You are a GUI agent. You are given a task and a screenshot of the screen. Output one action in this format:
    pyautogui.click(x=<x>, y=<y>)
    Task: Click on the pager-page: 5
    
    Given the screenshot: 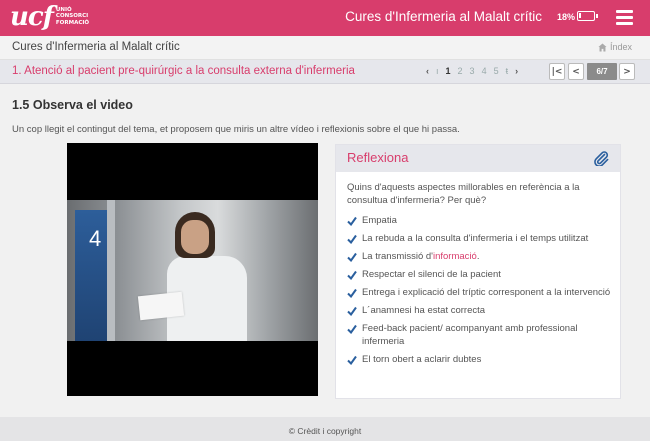 What is the action you would take?
    pyautogui.click(x=496, y=71)
    